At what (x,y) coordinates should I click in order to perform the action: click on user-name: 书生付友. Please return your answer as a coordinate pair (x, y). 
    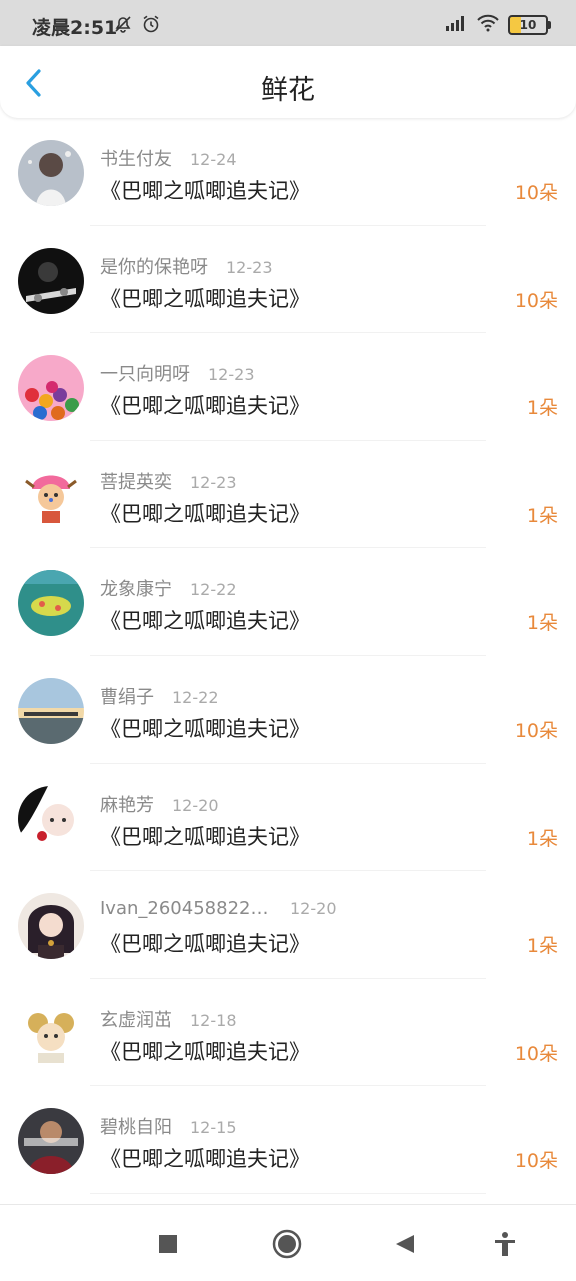
    Looking at the image, I should click on (136, 159).